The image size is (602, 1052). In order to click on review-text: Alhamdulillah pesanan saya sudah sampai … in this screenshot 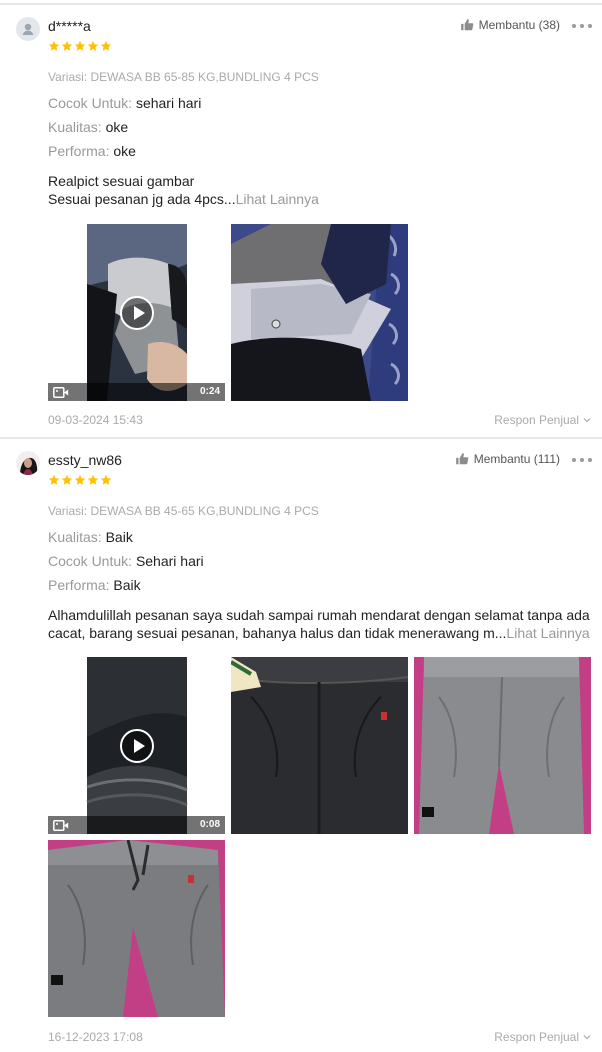, I will do `click(320, 624)`.